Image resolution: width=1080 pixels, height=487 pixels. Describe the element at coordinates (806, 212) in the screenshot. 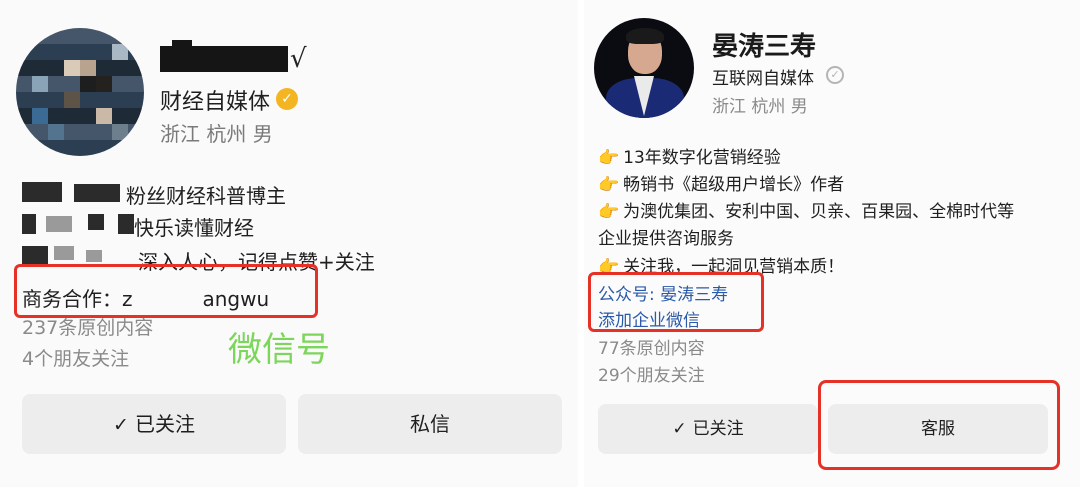

I see `bio-line-3: 👉 为澳优集团、安利中国、贝亲、百果园、全棉时代等` at that location.